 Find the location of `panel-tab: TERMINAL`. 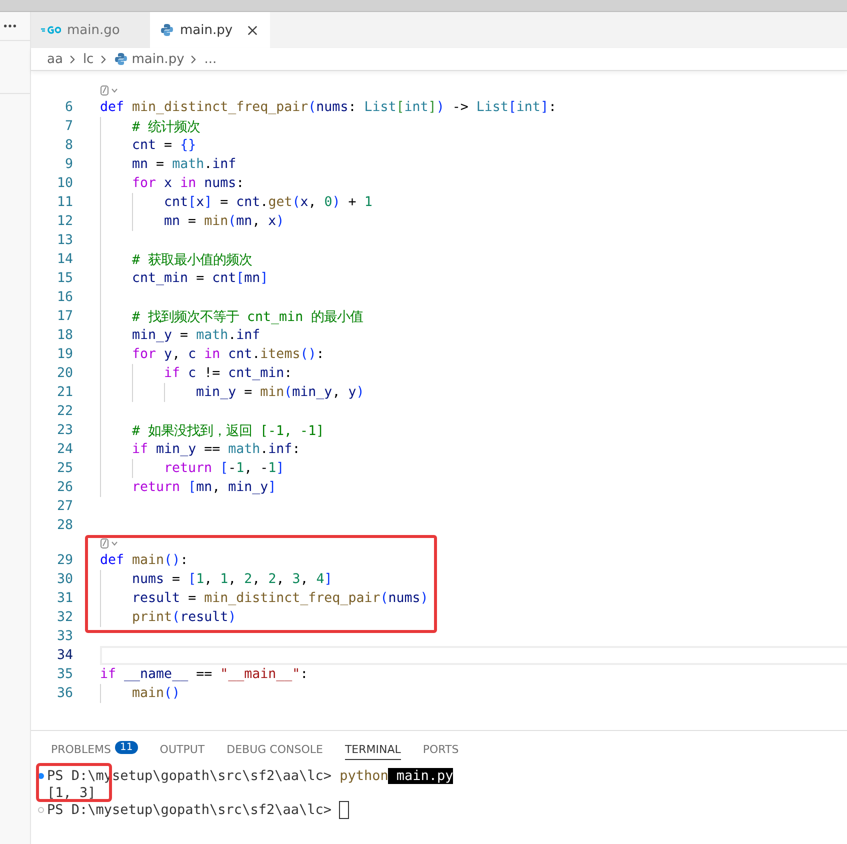

panel-tab: TERMINAL is located at coordinates (372, 750).